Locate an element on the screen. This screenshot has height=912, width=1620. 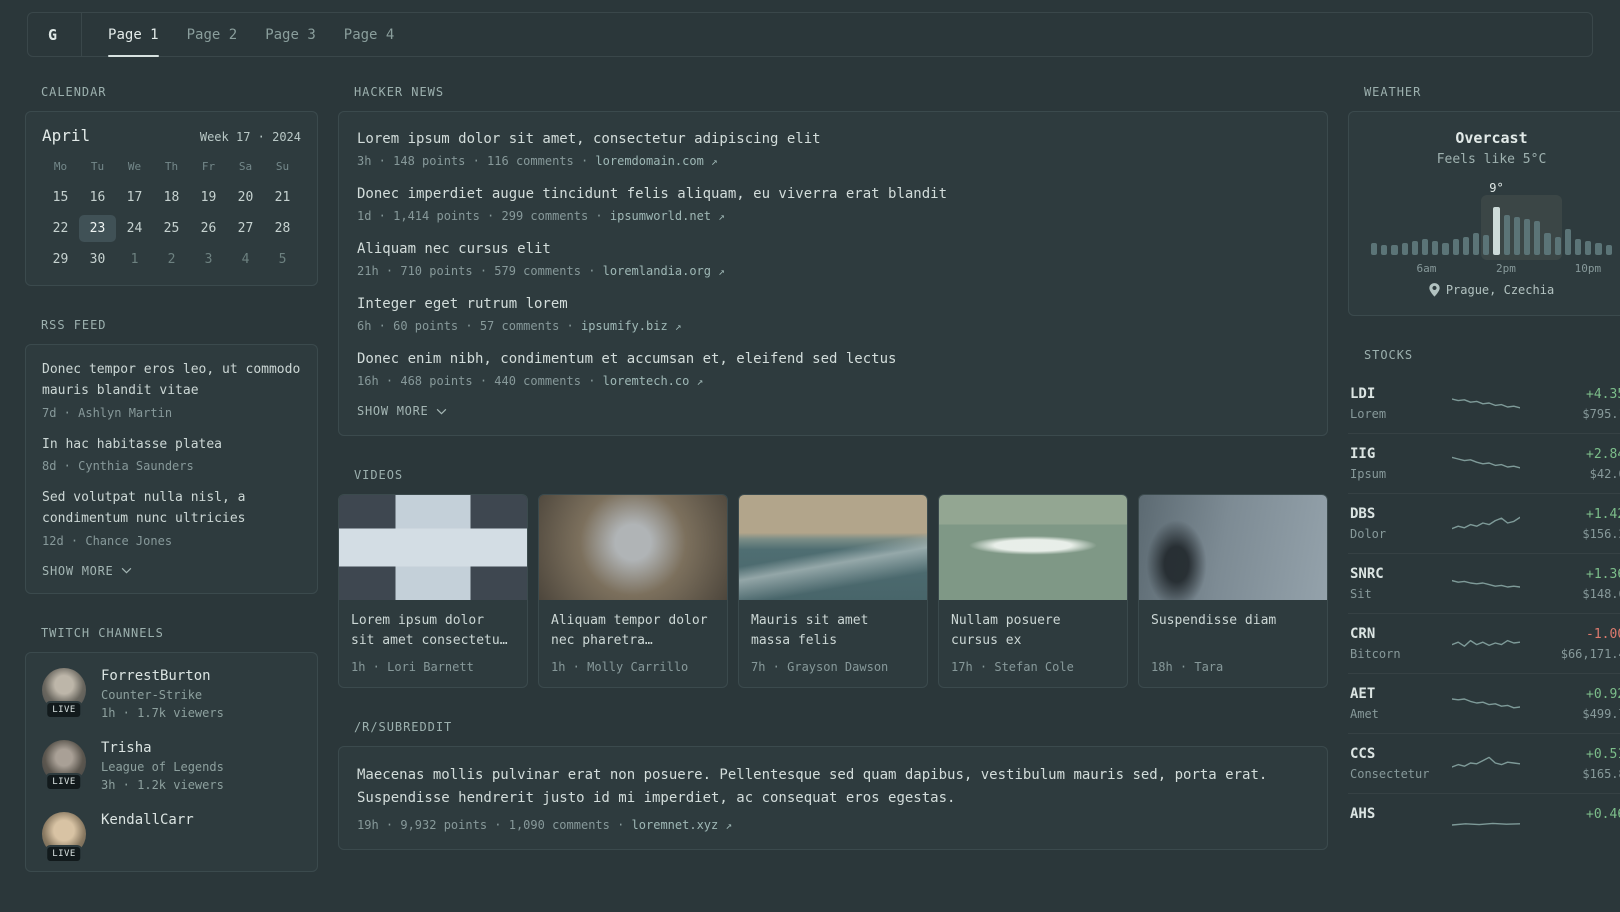
calendar-day: 19 is located at coordinates (208, 197).